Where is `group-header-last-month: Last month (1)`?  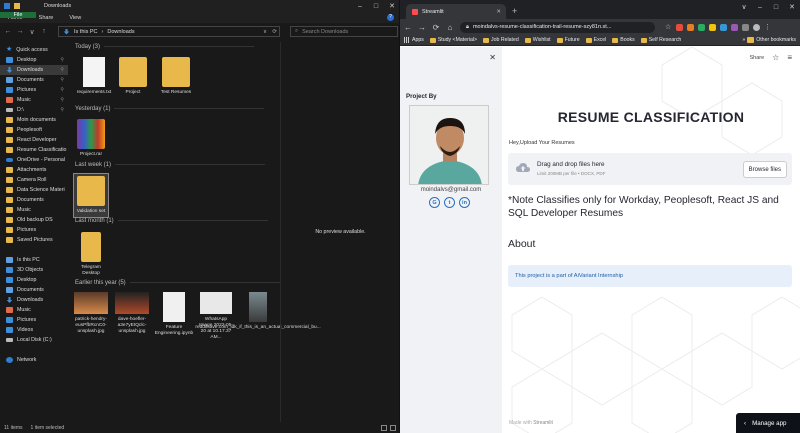
group-header-last-month: Last month (1) is located at coordinates (171, 221).